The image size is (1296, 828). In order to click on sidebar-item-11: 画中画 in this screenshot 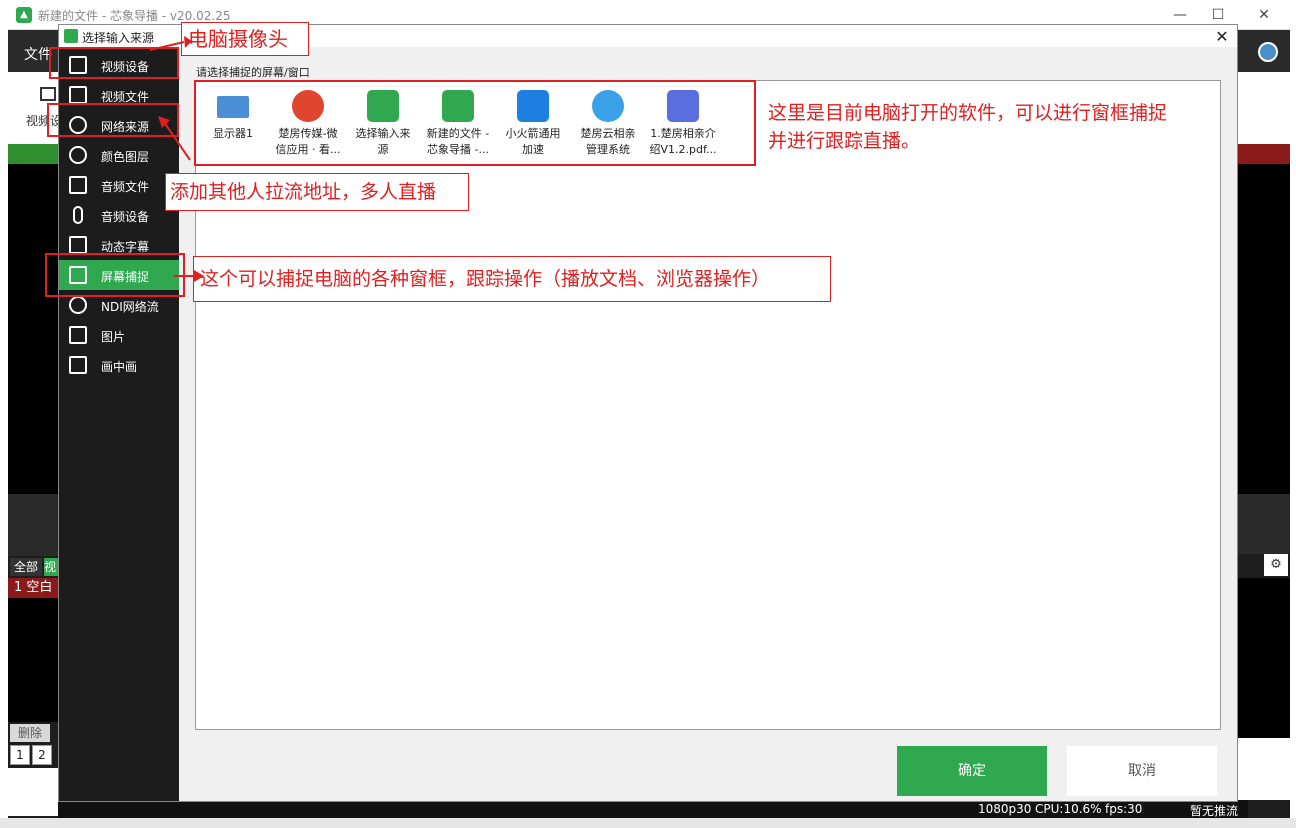, I will do `click(119, 365)`.